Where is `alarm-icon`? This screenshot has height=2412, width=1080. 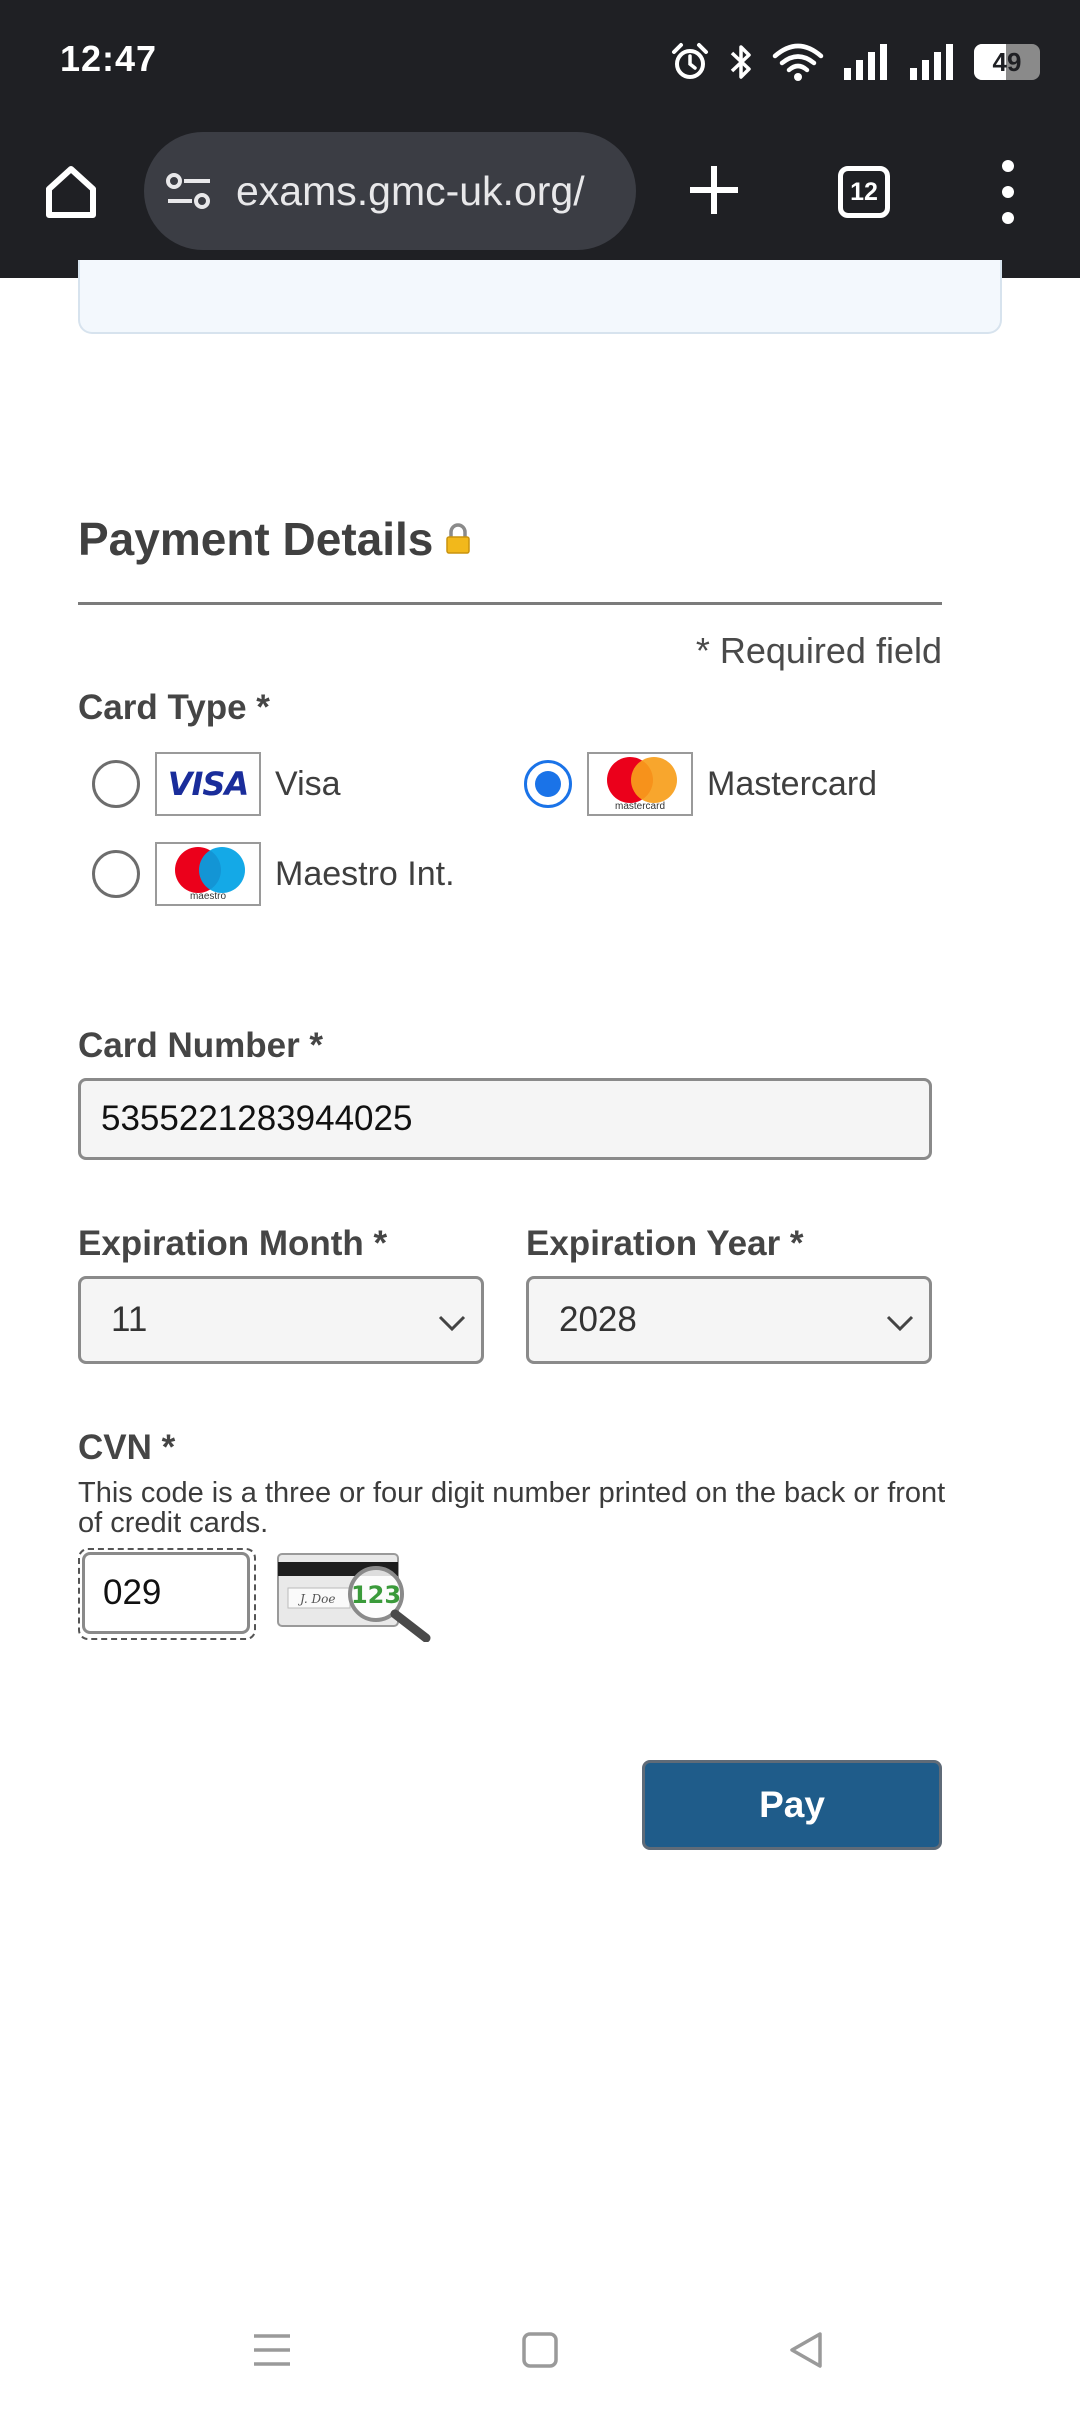
alarm-icon is located at coordinates (690, 61).